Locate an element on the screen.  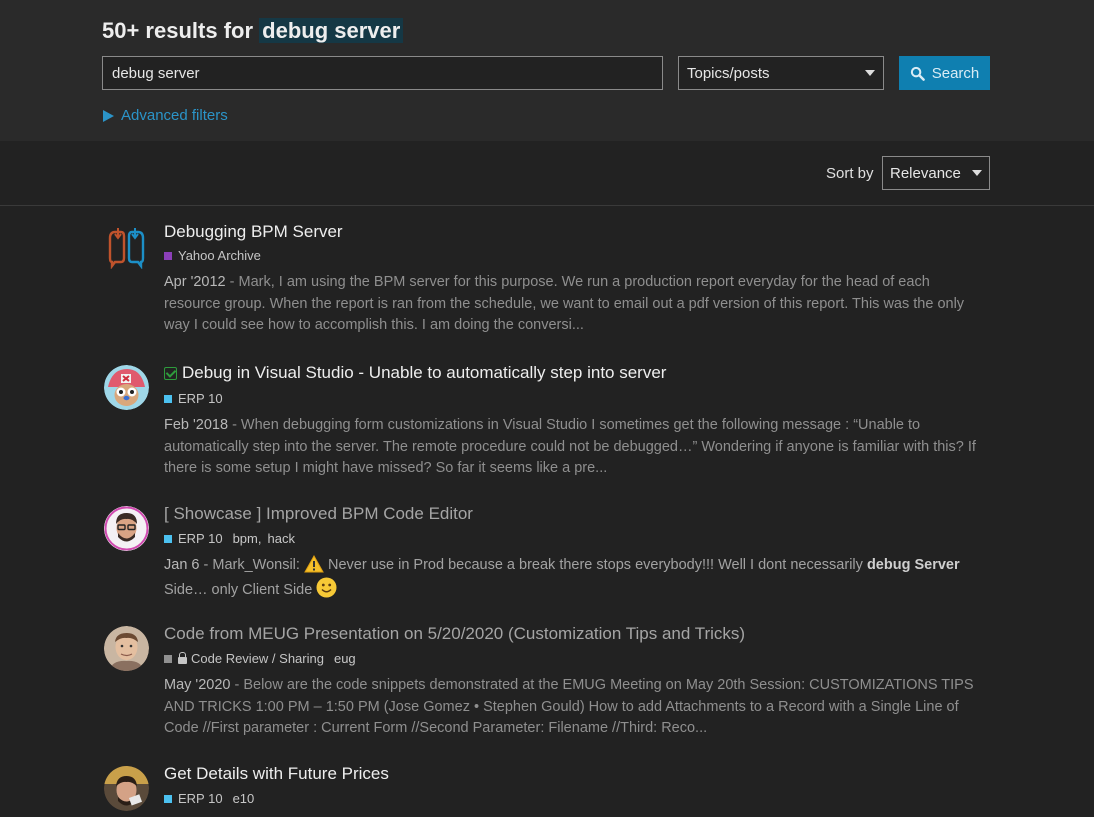
result-date: Jan 6 is located at coordinates (182, 565).